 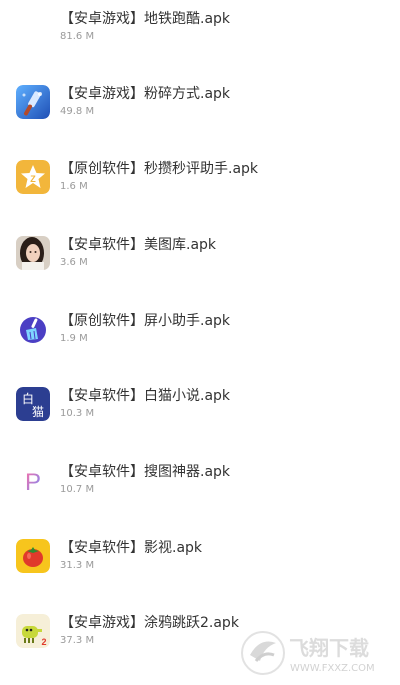 I want to click on list-item: 白 猫 【安卓软件】白猫小说.apk 10.3 M, so click(x=200, y=417).